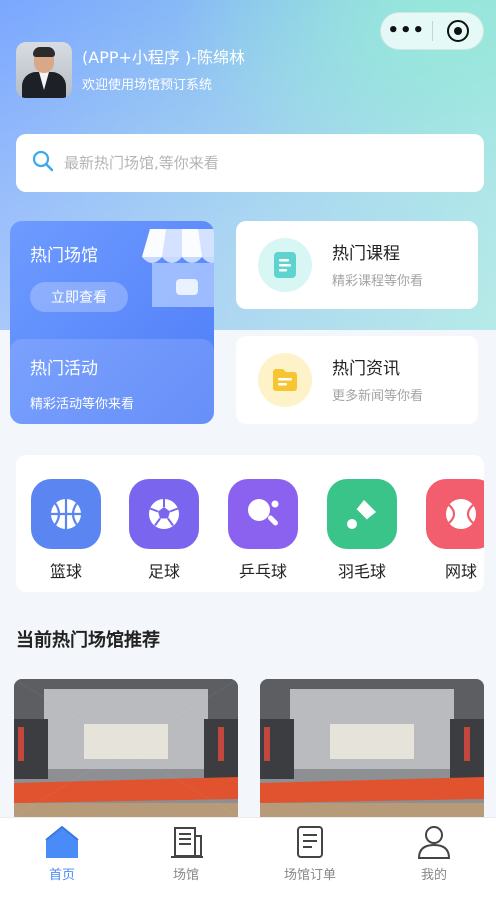 This screenshot has width=496, height=901. I want to click on sport-item-table-tennis: 乒乓球, so click(263, 530).